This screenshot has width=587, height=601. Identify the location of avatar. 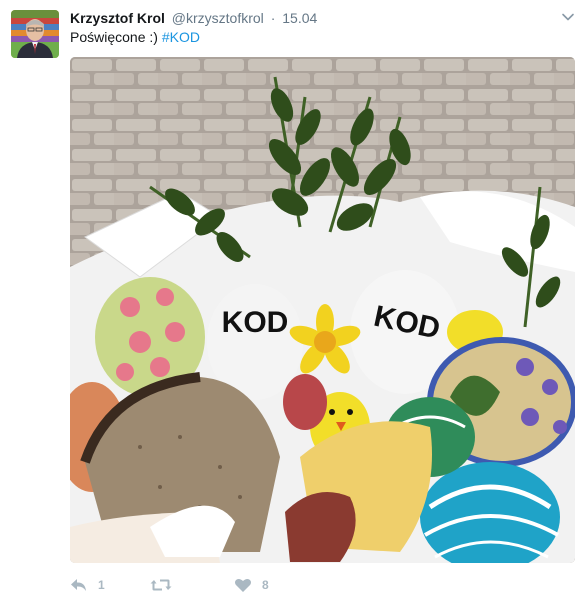
(35, 34).